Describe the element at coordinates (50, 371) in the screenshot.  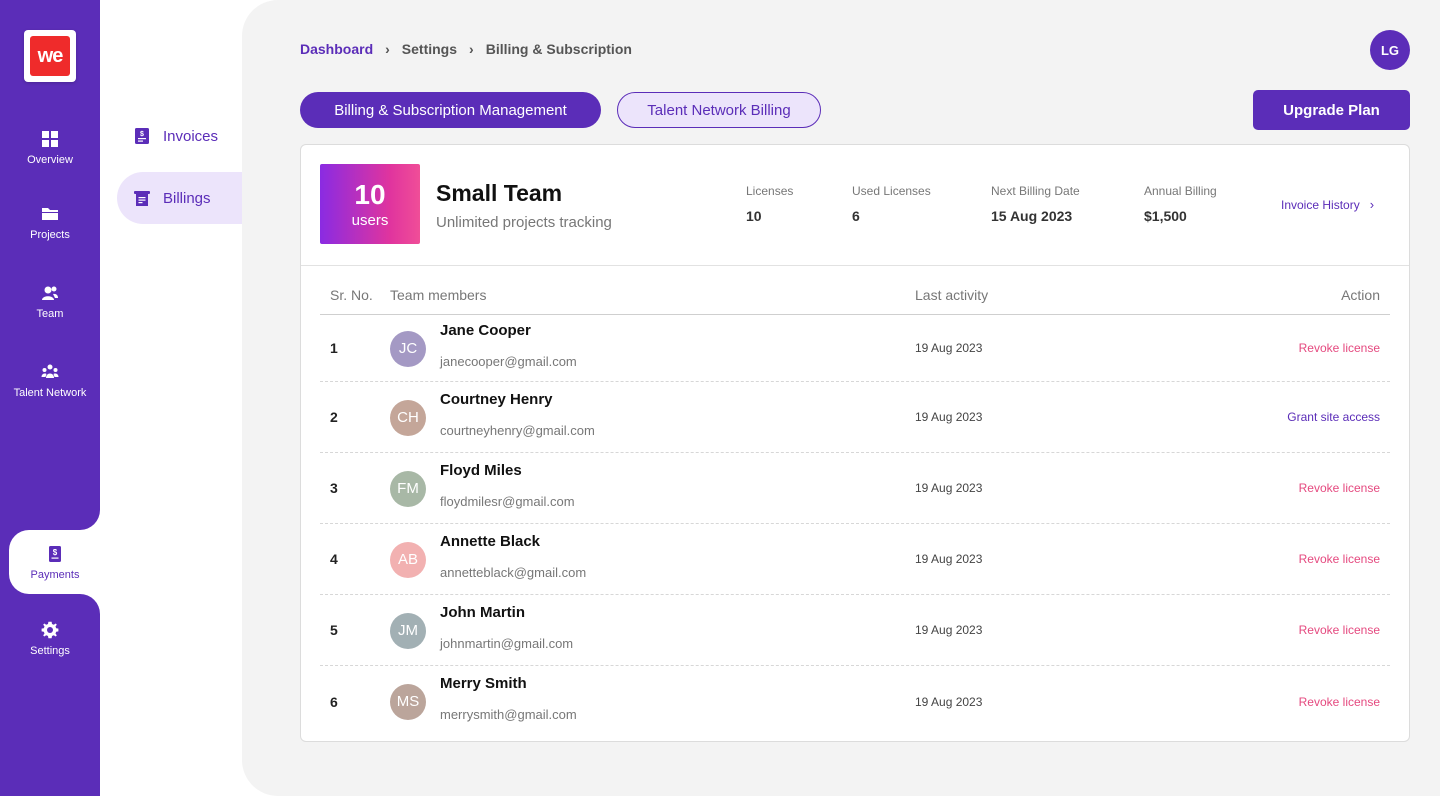
I see `network-icon` at that location.